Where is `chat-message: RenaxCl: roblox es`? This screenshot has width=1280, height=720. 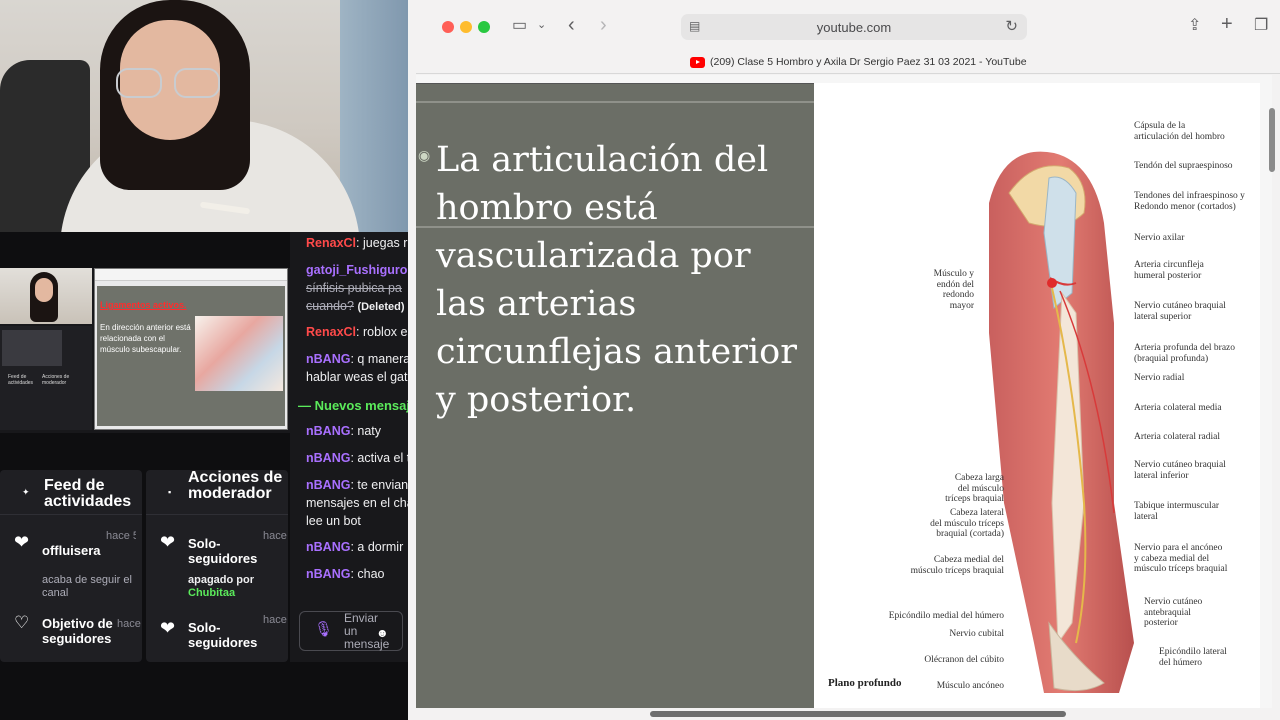 chat-message: RenaxCl: roblox es is located at coordinates (361, 332).